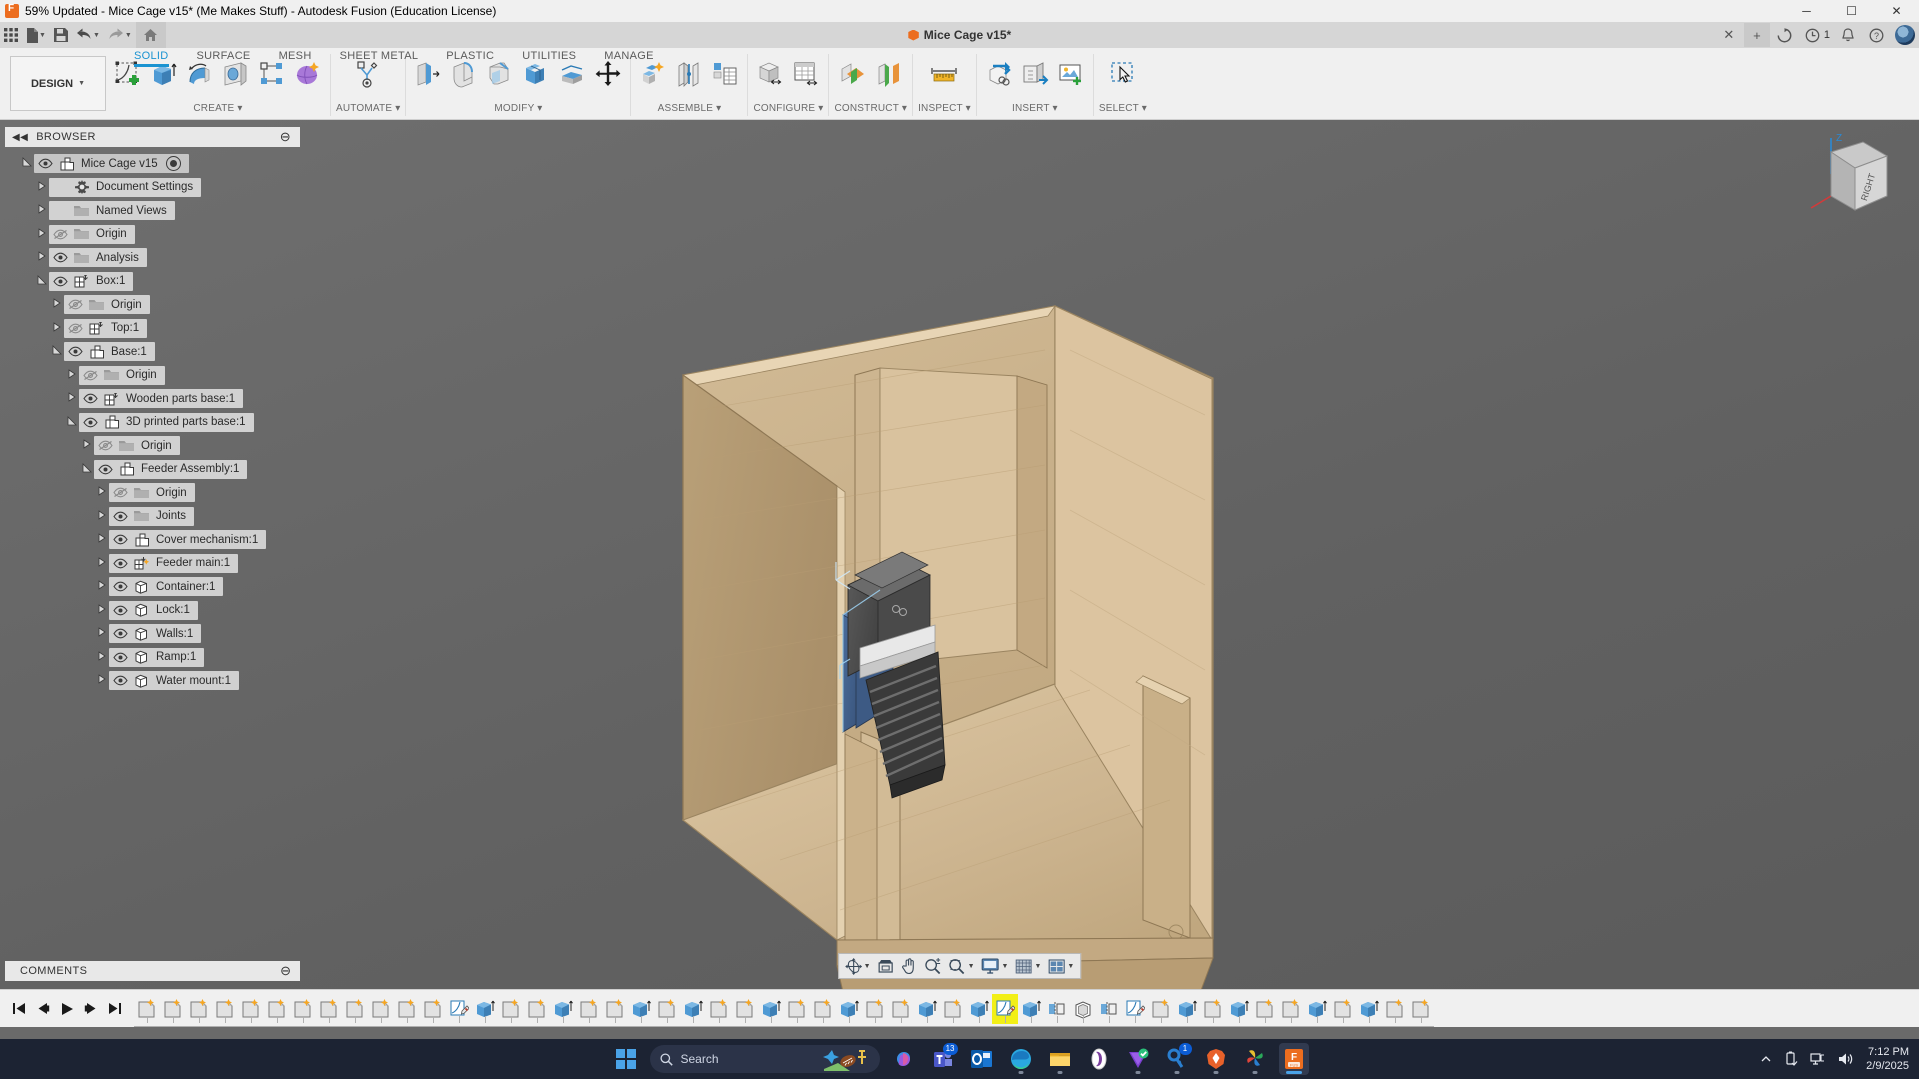  What do you see at coordinates (91, 1009) in the screenshot?
I see `step-forward-button` at bounding box center [91, 1009].